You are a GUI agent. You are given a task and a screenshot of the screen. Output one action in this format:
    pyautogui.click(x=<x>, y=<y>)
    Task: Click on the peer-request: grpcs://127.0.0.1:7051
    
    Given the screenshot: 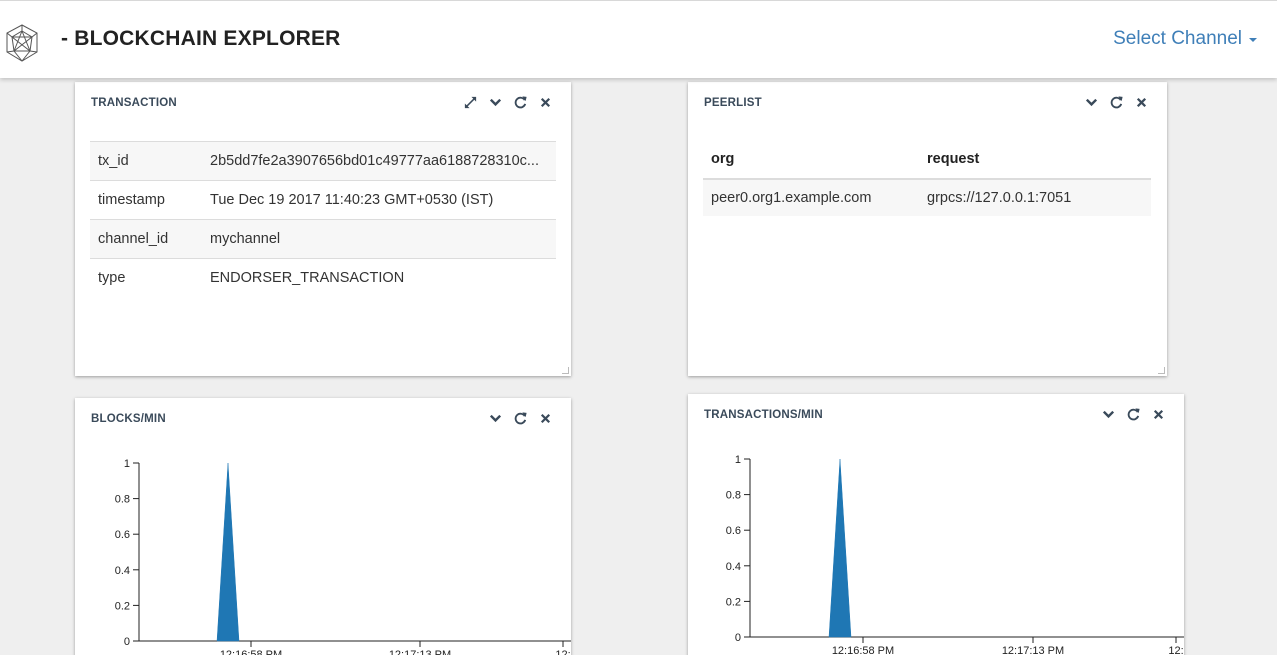 What is the action you would take?
    pyautogui.click(x=1039, y=197)
    